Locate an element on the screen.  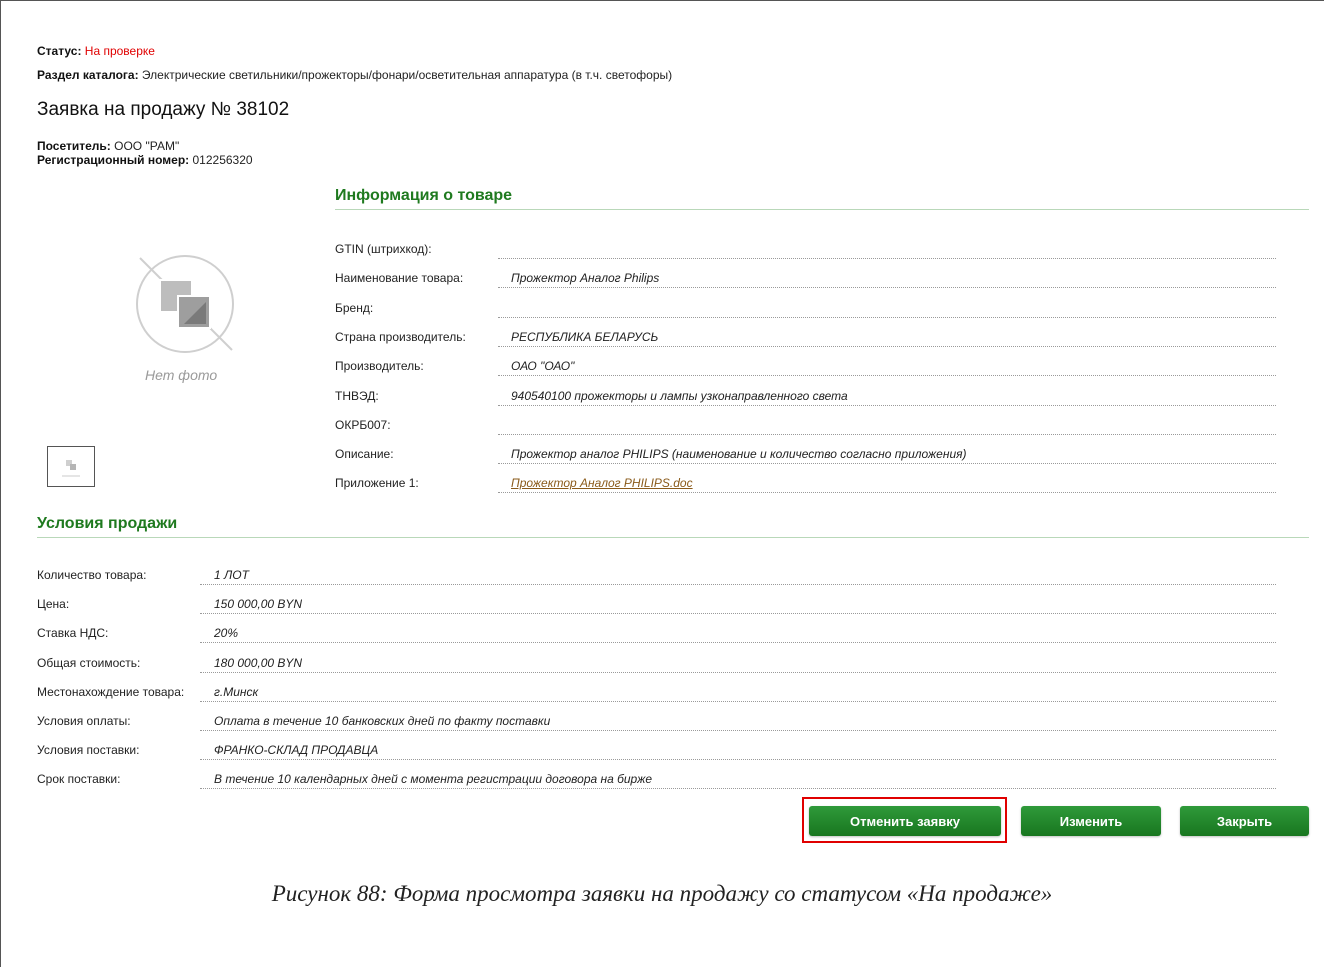
status-line: Статус: На проверке is located at coordinates (96, 51).